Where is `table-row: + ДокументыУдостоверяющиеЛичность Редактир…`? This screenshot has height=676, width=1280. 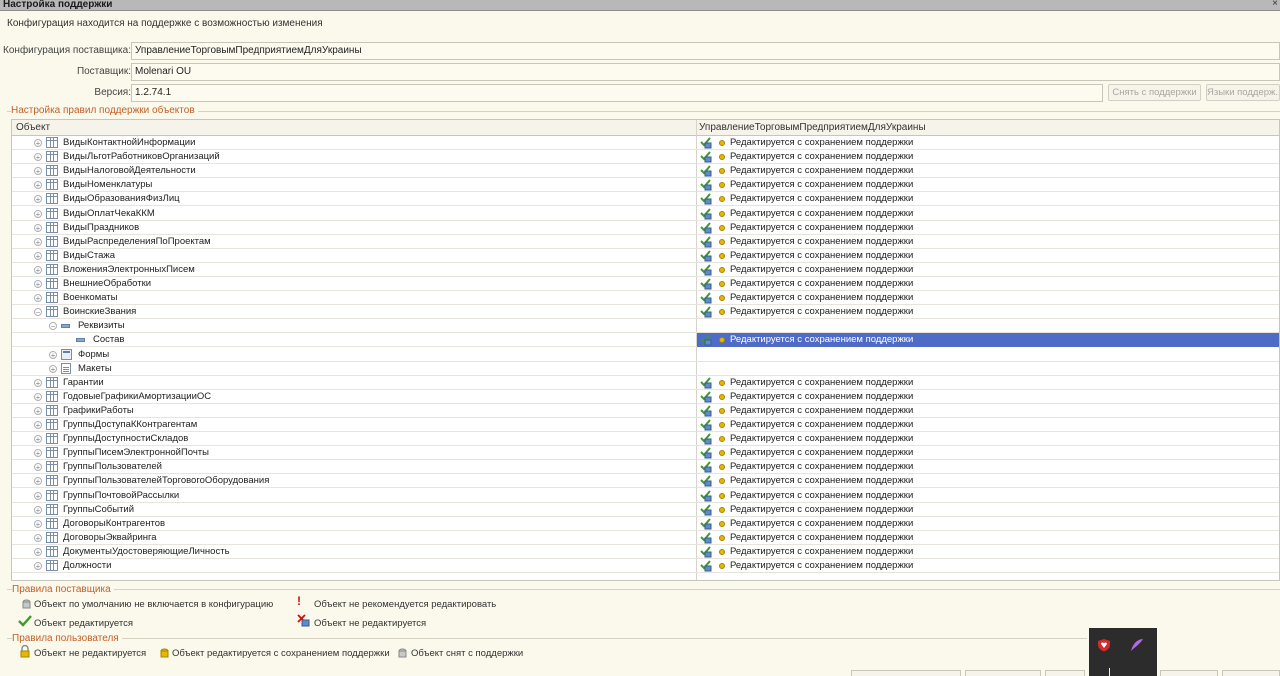 table-row: + ДокументыУдостоверяющиеЛичность Редактир… is located at coordinates (645, 552).